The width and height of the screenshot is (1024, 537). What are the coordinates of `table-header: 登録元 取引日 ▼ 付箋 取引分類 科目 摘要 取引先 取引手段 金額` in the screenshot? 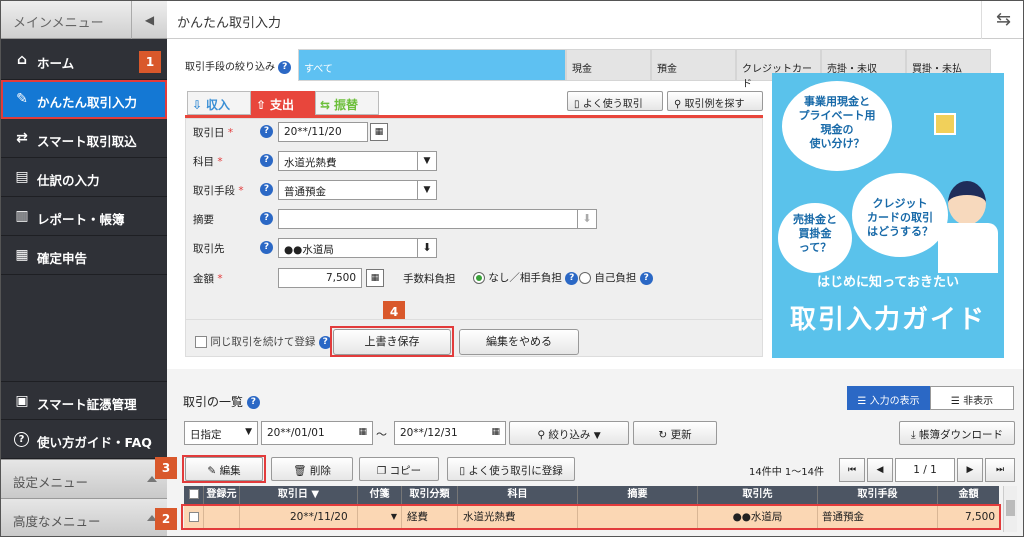 It's located at (591, 495).